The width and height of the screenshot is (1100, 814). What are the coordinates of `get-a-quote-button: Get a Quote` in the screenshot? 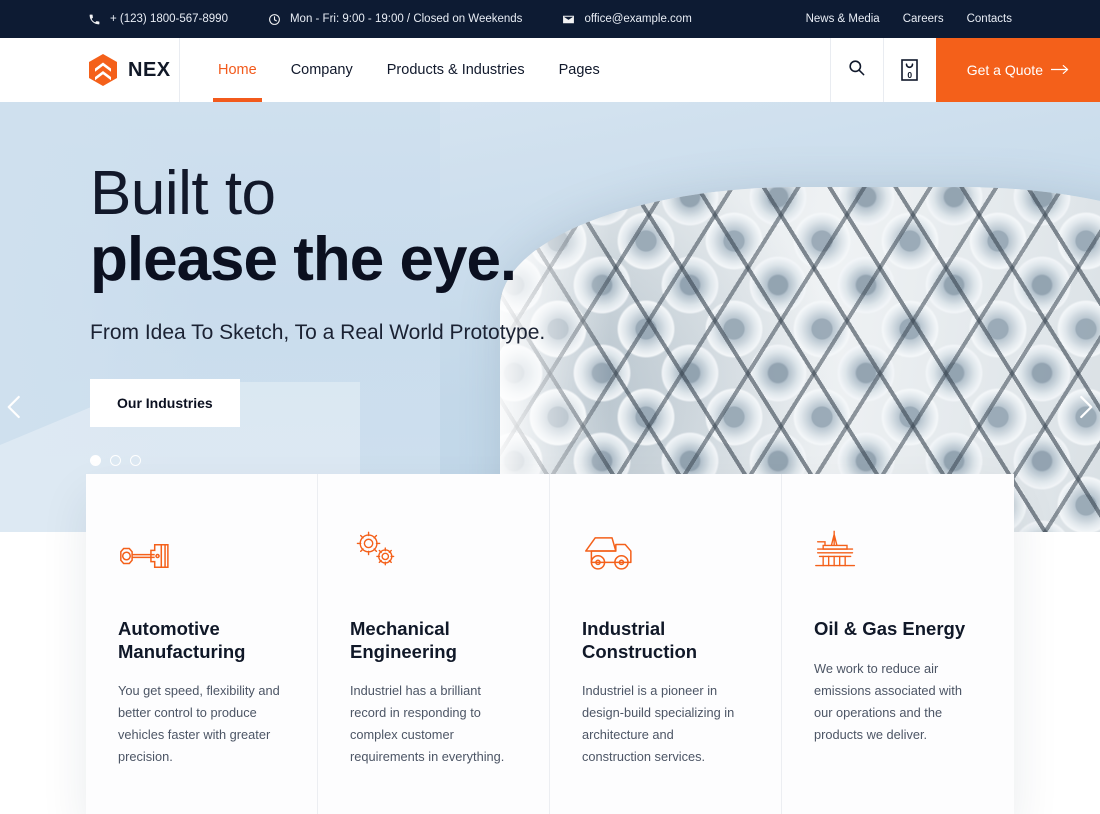 It's located at (1017, 70).